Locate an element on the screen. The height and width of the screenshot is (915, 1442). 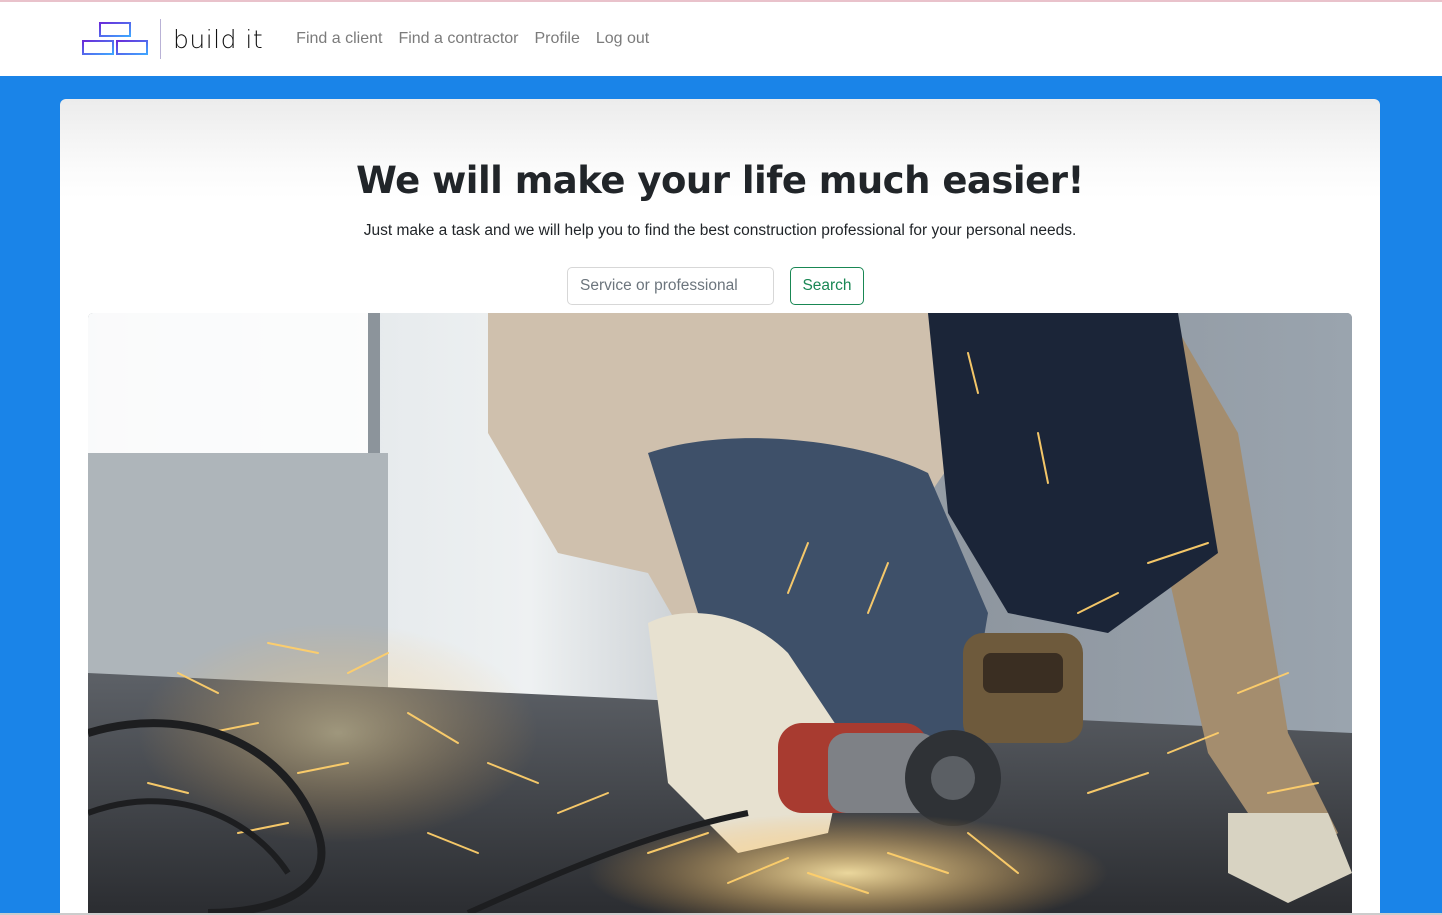
hero-title: We will make your life much easier! is located at coordinates (720, 180).